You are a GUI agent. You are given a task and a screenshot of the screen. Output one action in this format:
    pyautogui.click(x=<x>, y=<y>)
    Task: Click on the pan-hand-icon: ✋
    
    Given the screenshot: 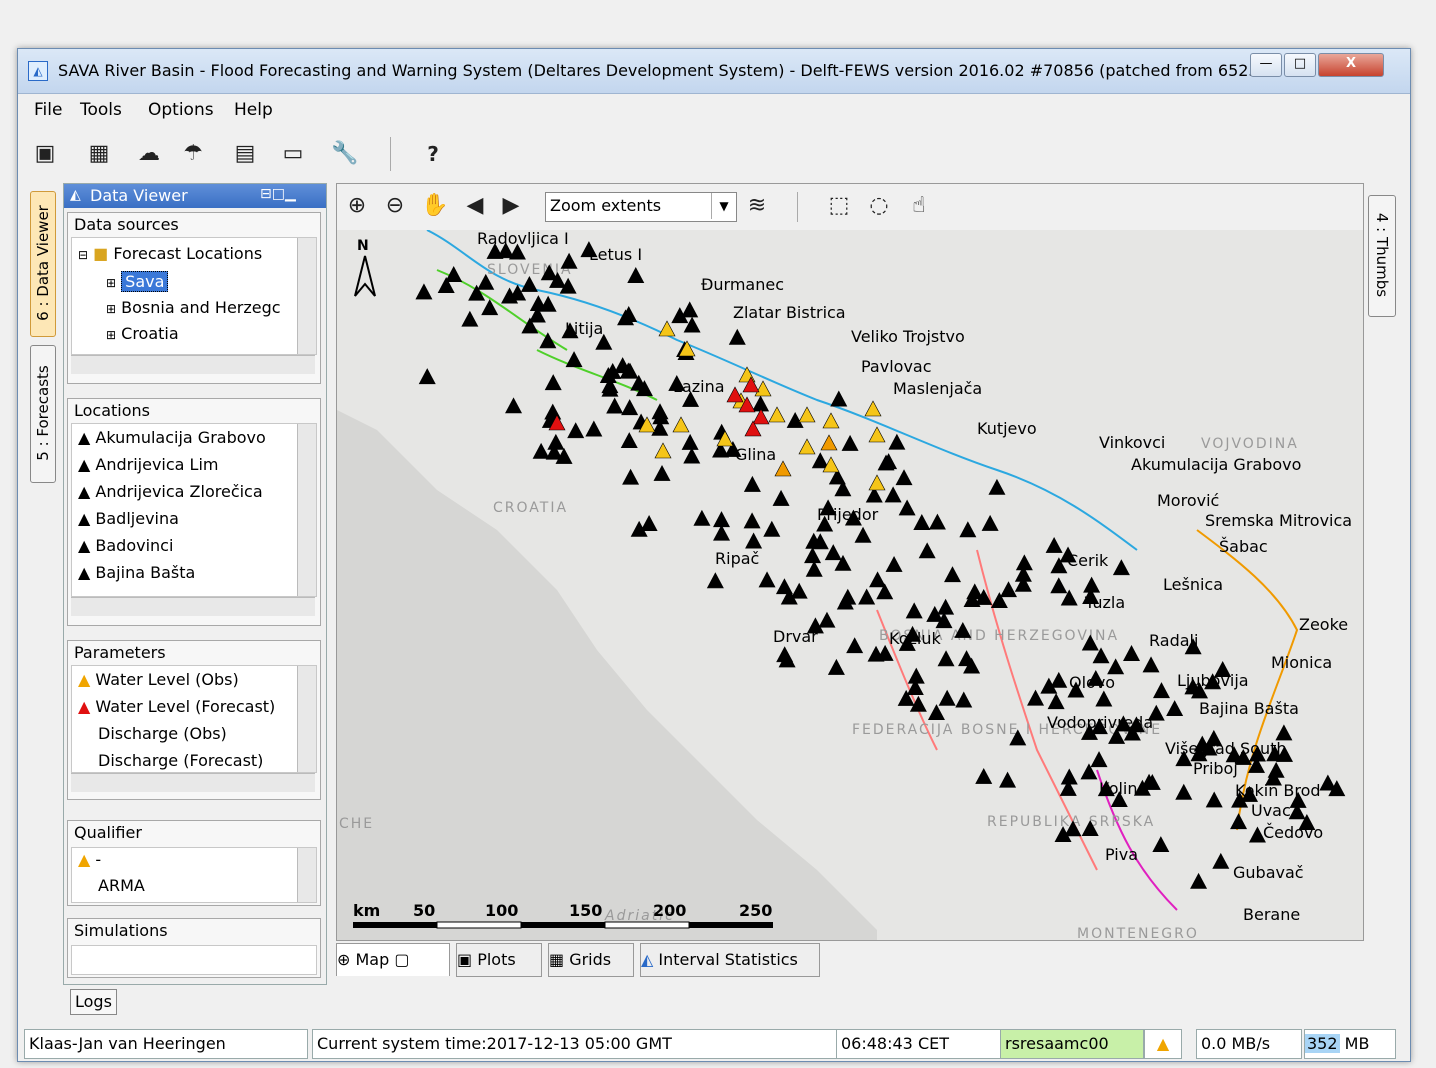 What is the action you would take?
    pyautogui.click(x=435, y=206)
    